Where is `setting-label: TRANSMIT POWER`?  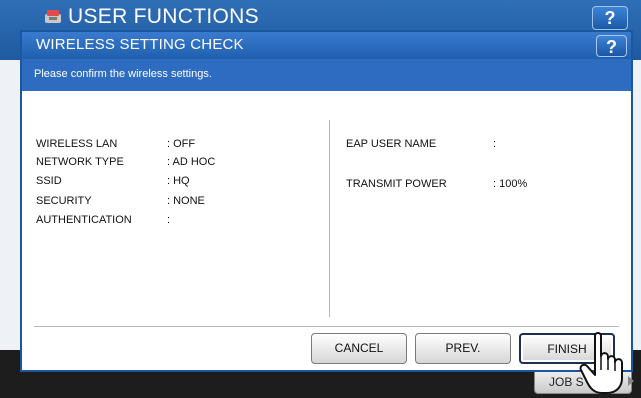
setting-label: TRANSMIT POWER is located at coordinates (396, 184).